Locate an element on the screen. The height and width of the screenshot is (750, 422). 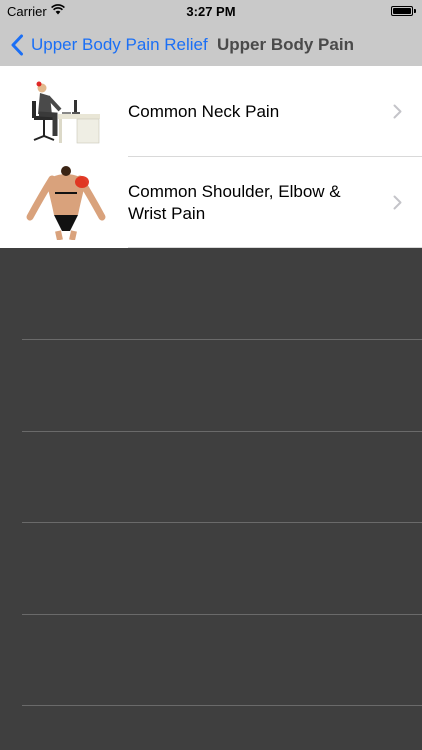
battery-icon is located at coordinates (403, 11).